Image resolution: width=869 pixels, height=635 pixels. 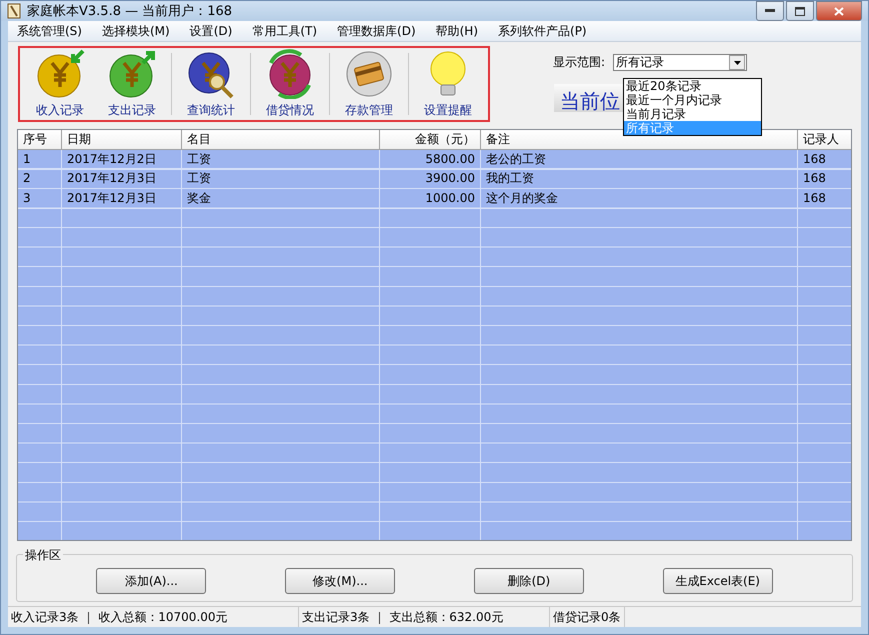 I want to click on minimize-button, so click(x=770, y=11).